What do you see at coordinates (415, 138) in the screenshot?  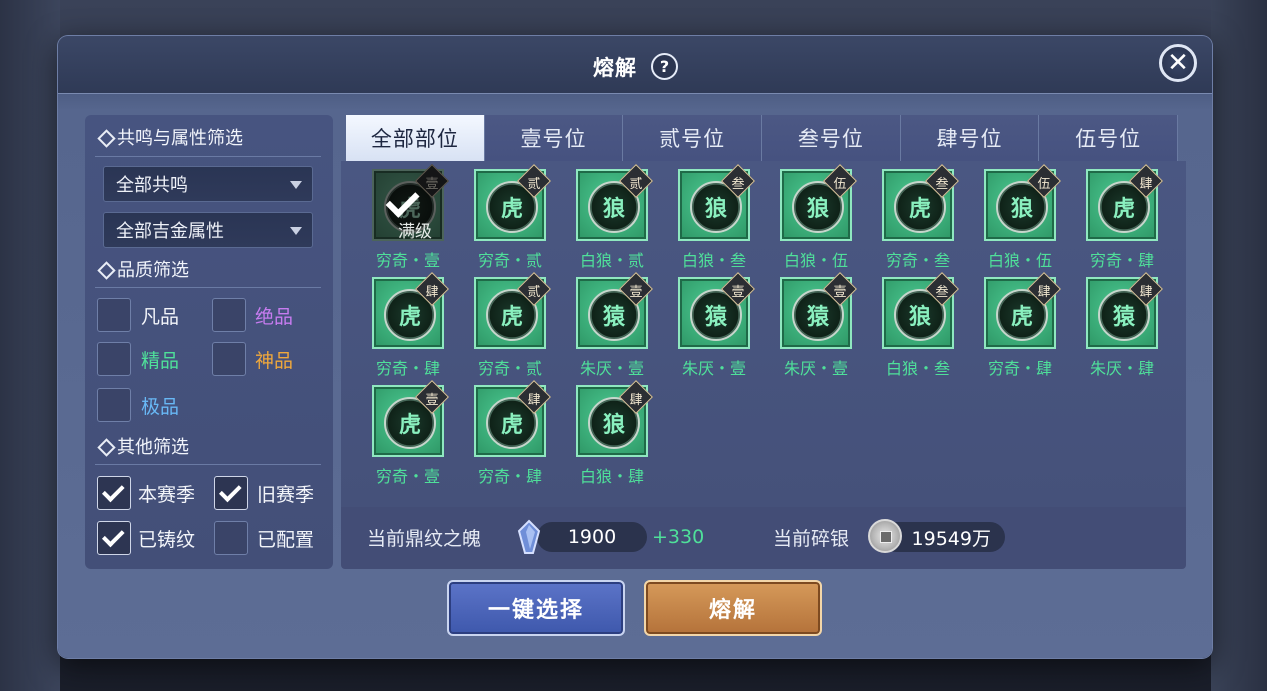 I see `tab-all-slots: 全部部位` at bounding box center [415, 138].